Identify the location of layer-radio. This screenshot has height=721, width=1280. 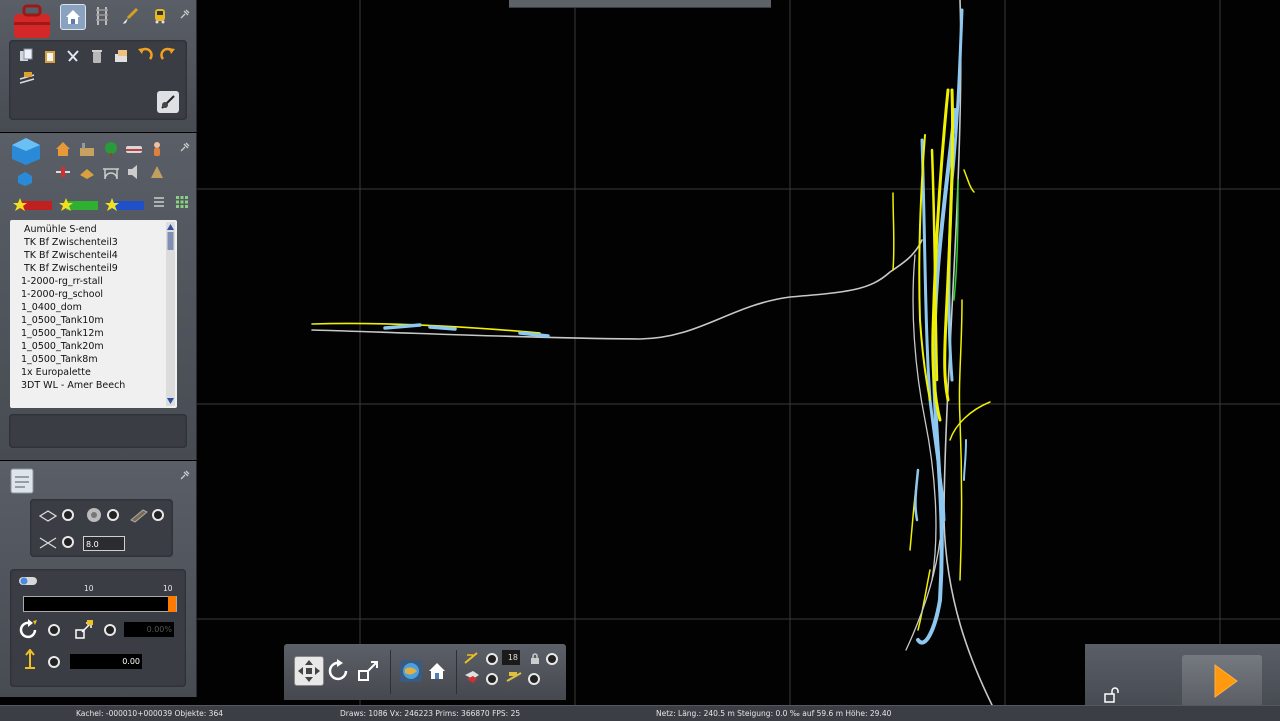
(492, 659).